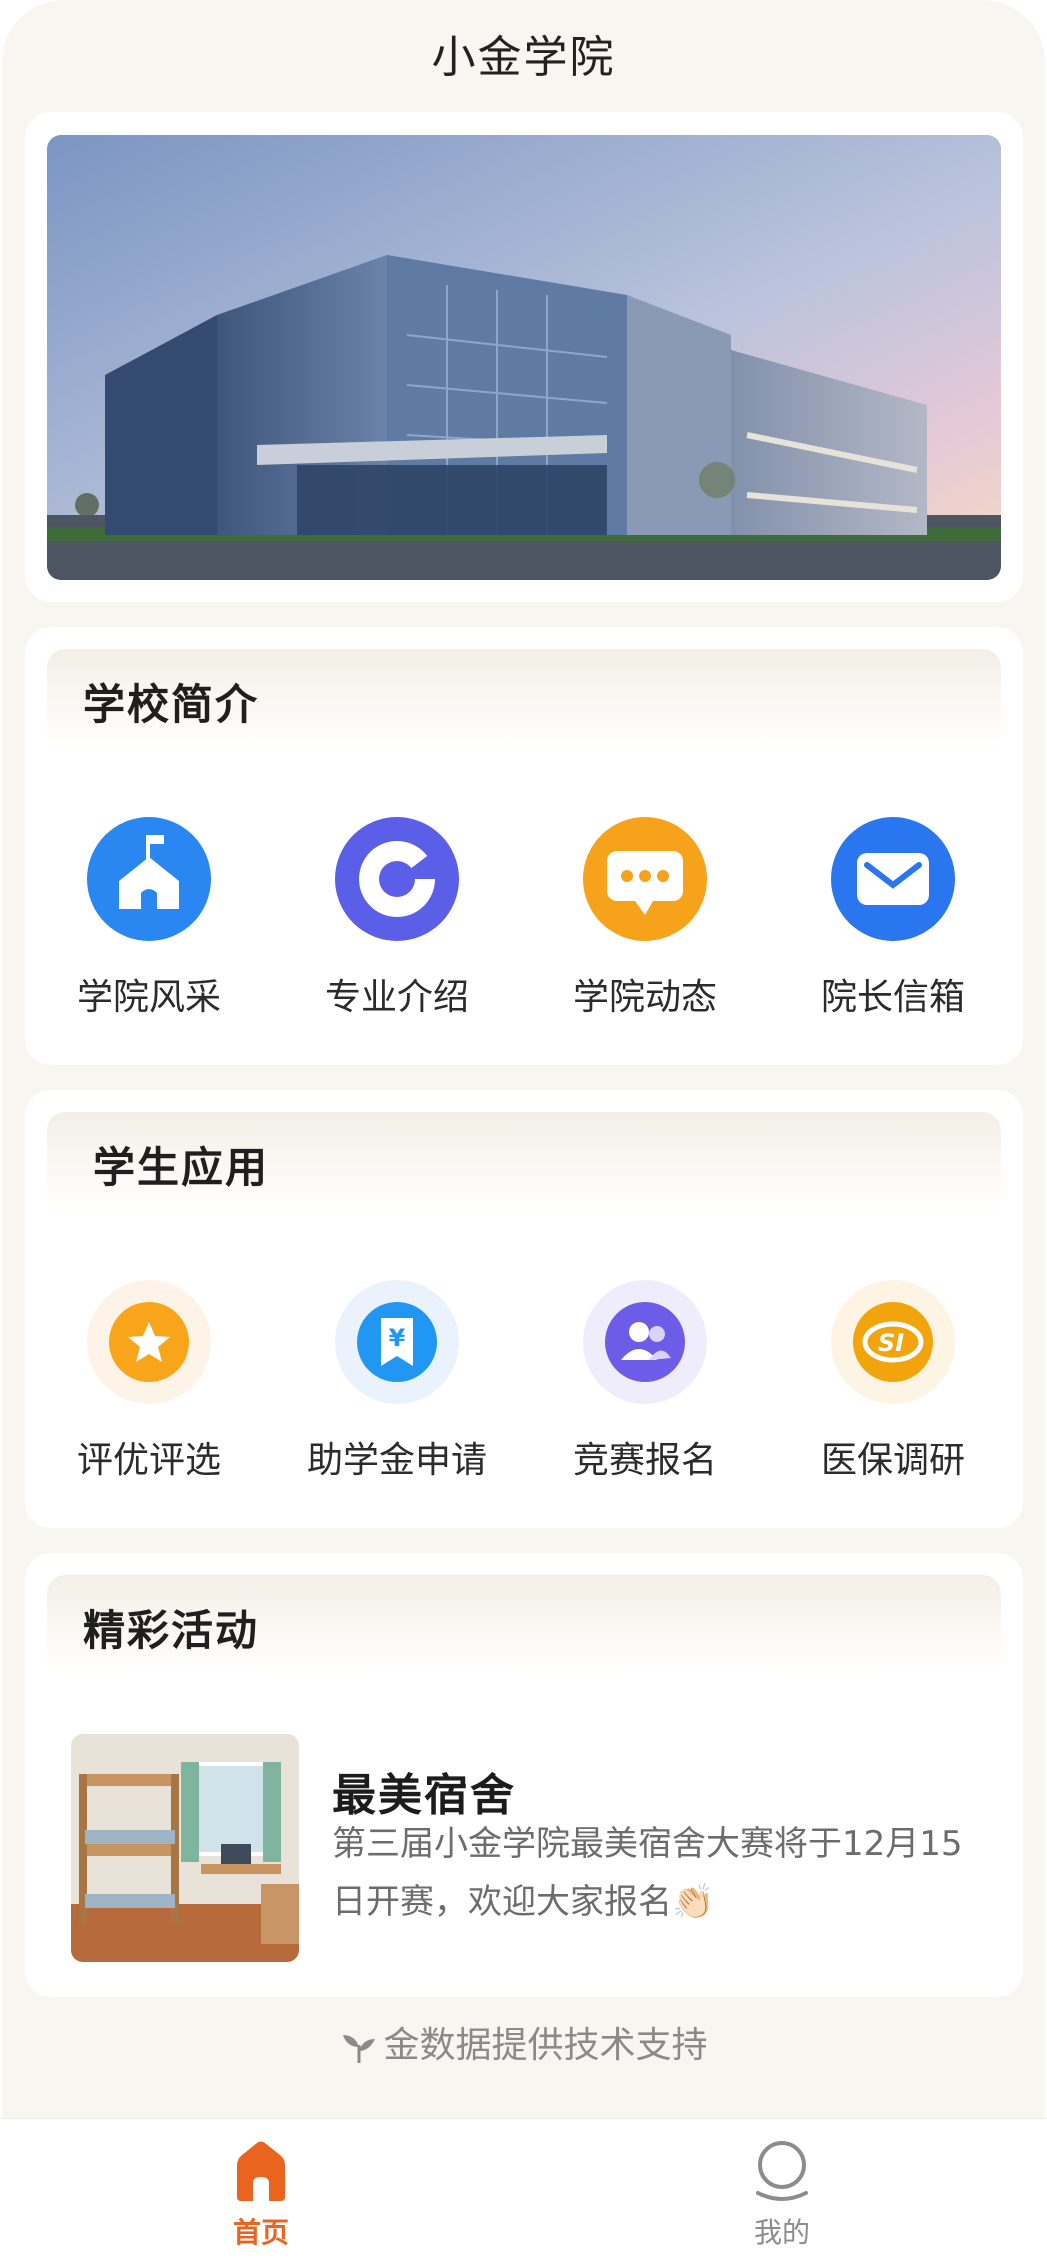  I want to click on users-icon, so click(645, 1342).